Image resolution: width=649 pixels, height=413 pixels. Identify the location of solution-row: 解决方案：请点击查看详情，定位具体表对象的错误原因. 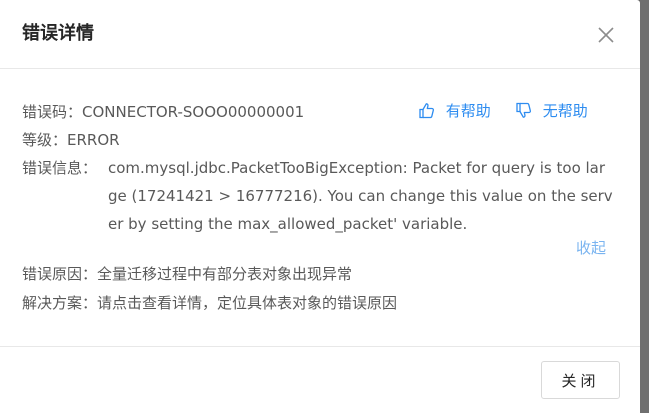
(209, 303).